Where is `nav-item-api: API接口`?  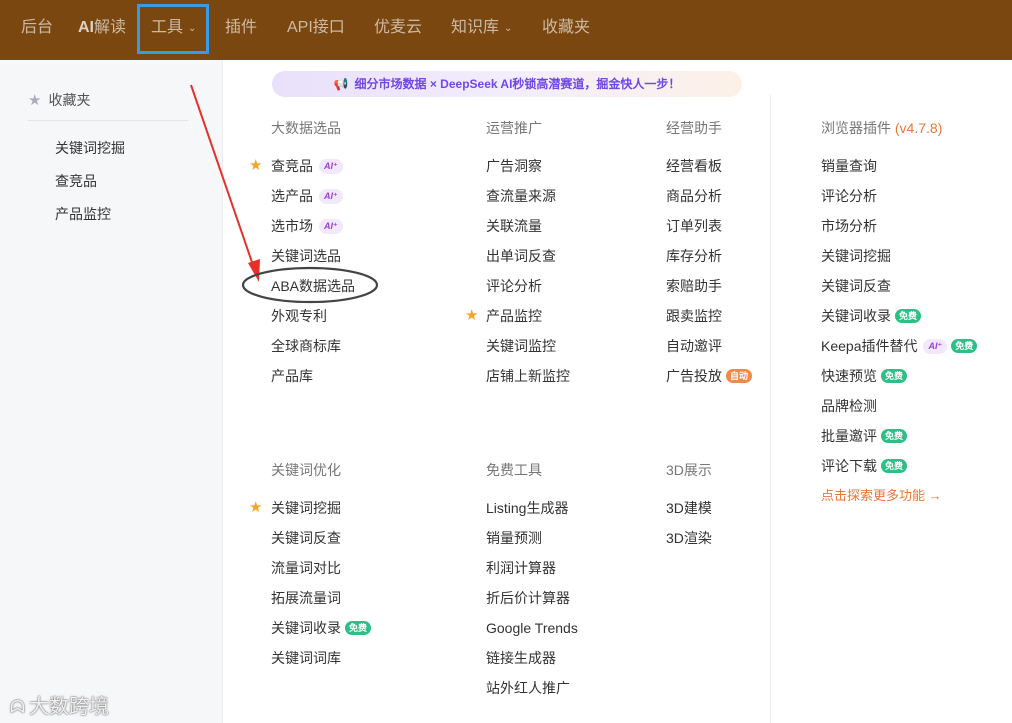 nav-item-api: API接口 is located at coordinates (316, 30).